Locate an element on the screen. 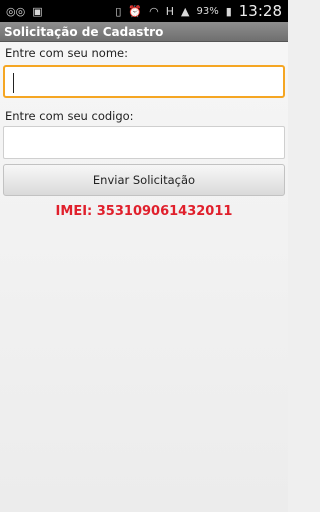 Image resolution: width=320 pixels, height=512 pixels. imei-text: IMEI: 353109061432011 is located at coordinates (144, 211).